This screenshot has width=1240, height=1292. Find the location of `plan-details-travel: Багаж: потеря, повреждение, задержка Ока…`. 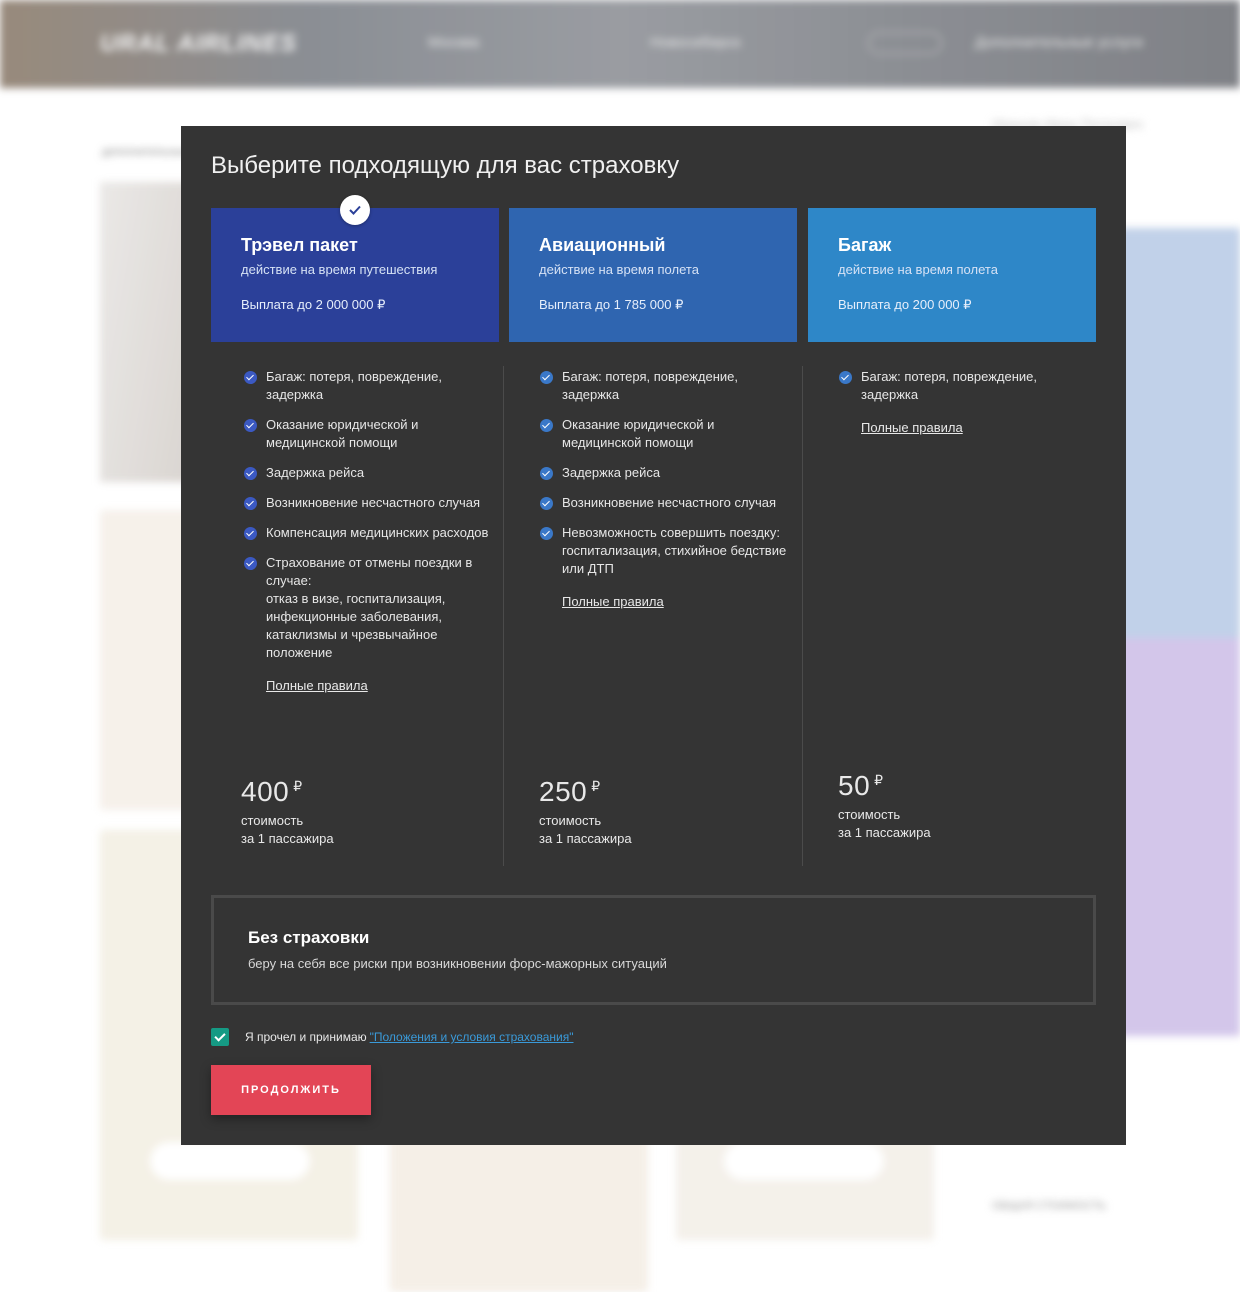

plan-details-travel: Багаж: потеря, повреждение, задержка Ока… is located at coordinates (360, 616).